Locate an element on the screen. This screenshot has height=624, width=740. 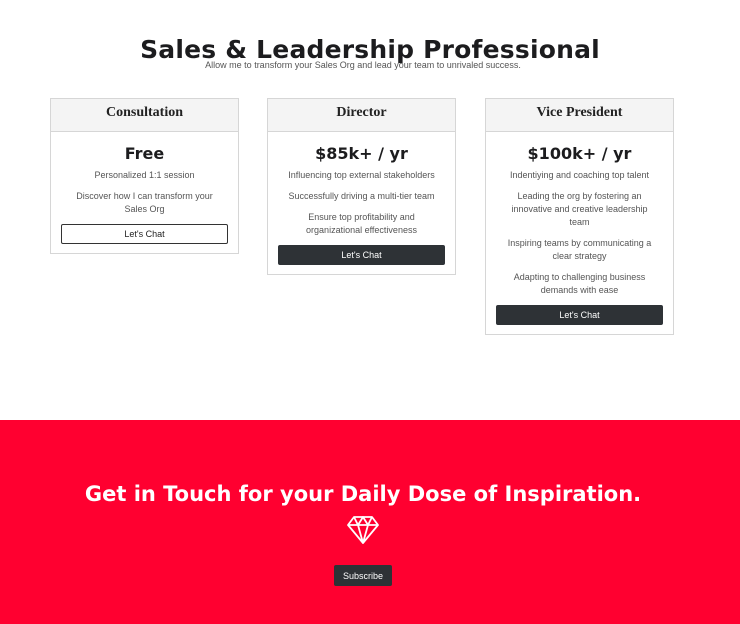
card-feature: Influencing top external stakeholders is located at coordinates (361, 175).